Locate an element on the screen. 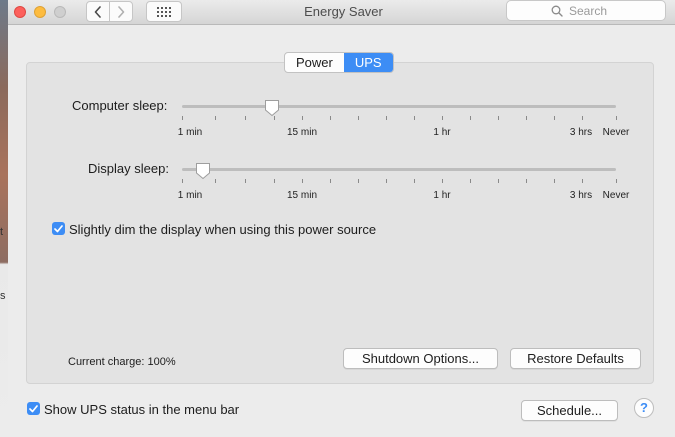  dim-display-checkbox is located at coordinates (58, 228).